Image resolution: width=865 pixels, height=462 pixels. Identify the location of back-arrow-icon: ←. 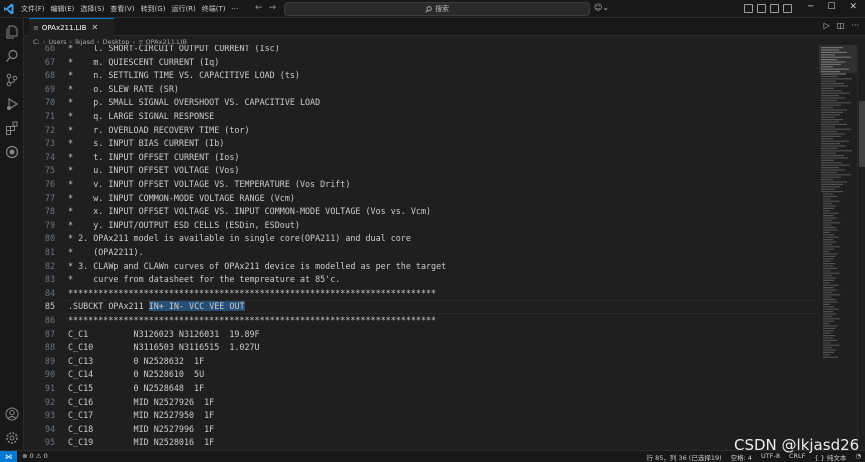
(259, 9).